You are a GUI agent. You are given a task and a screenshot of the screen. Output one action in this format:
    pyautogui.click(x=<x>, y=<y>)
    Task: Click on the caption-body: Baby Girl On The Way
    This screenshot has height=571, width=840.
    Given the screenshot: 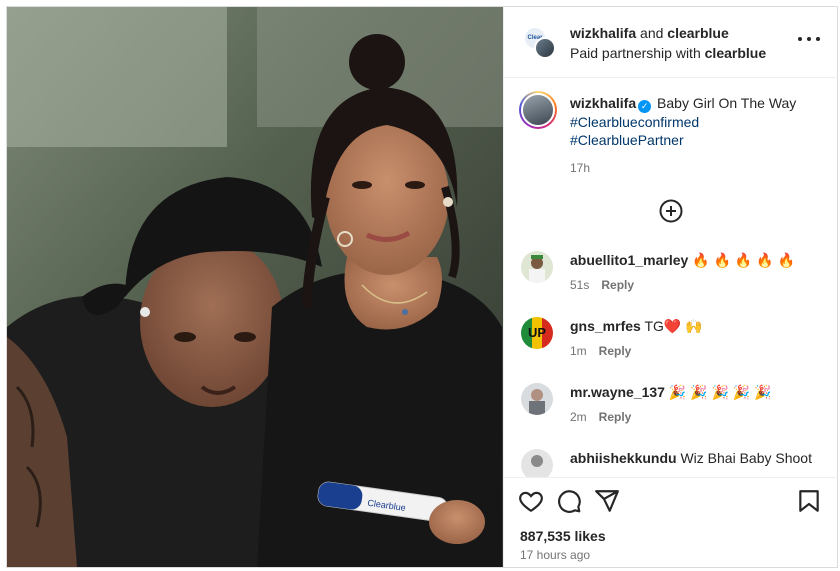 What is the action you would take?
    pyautogui.click(x=727, y=103)
    